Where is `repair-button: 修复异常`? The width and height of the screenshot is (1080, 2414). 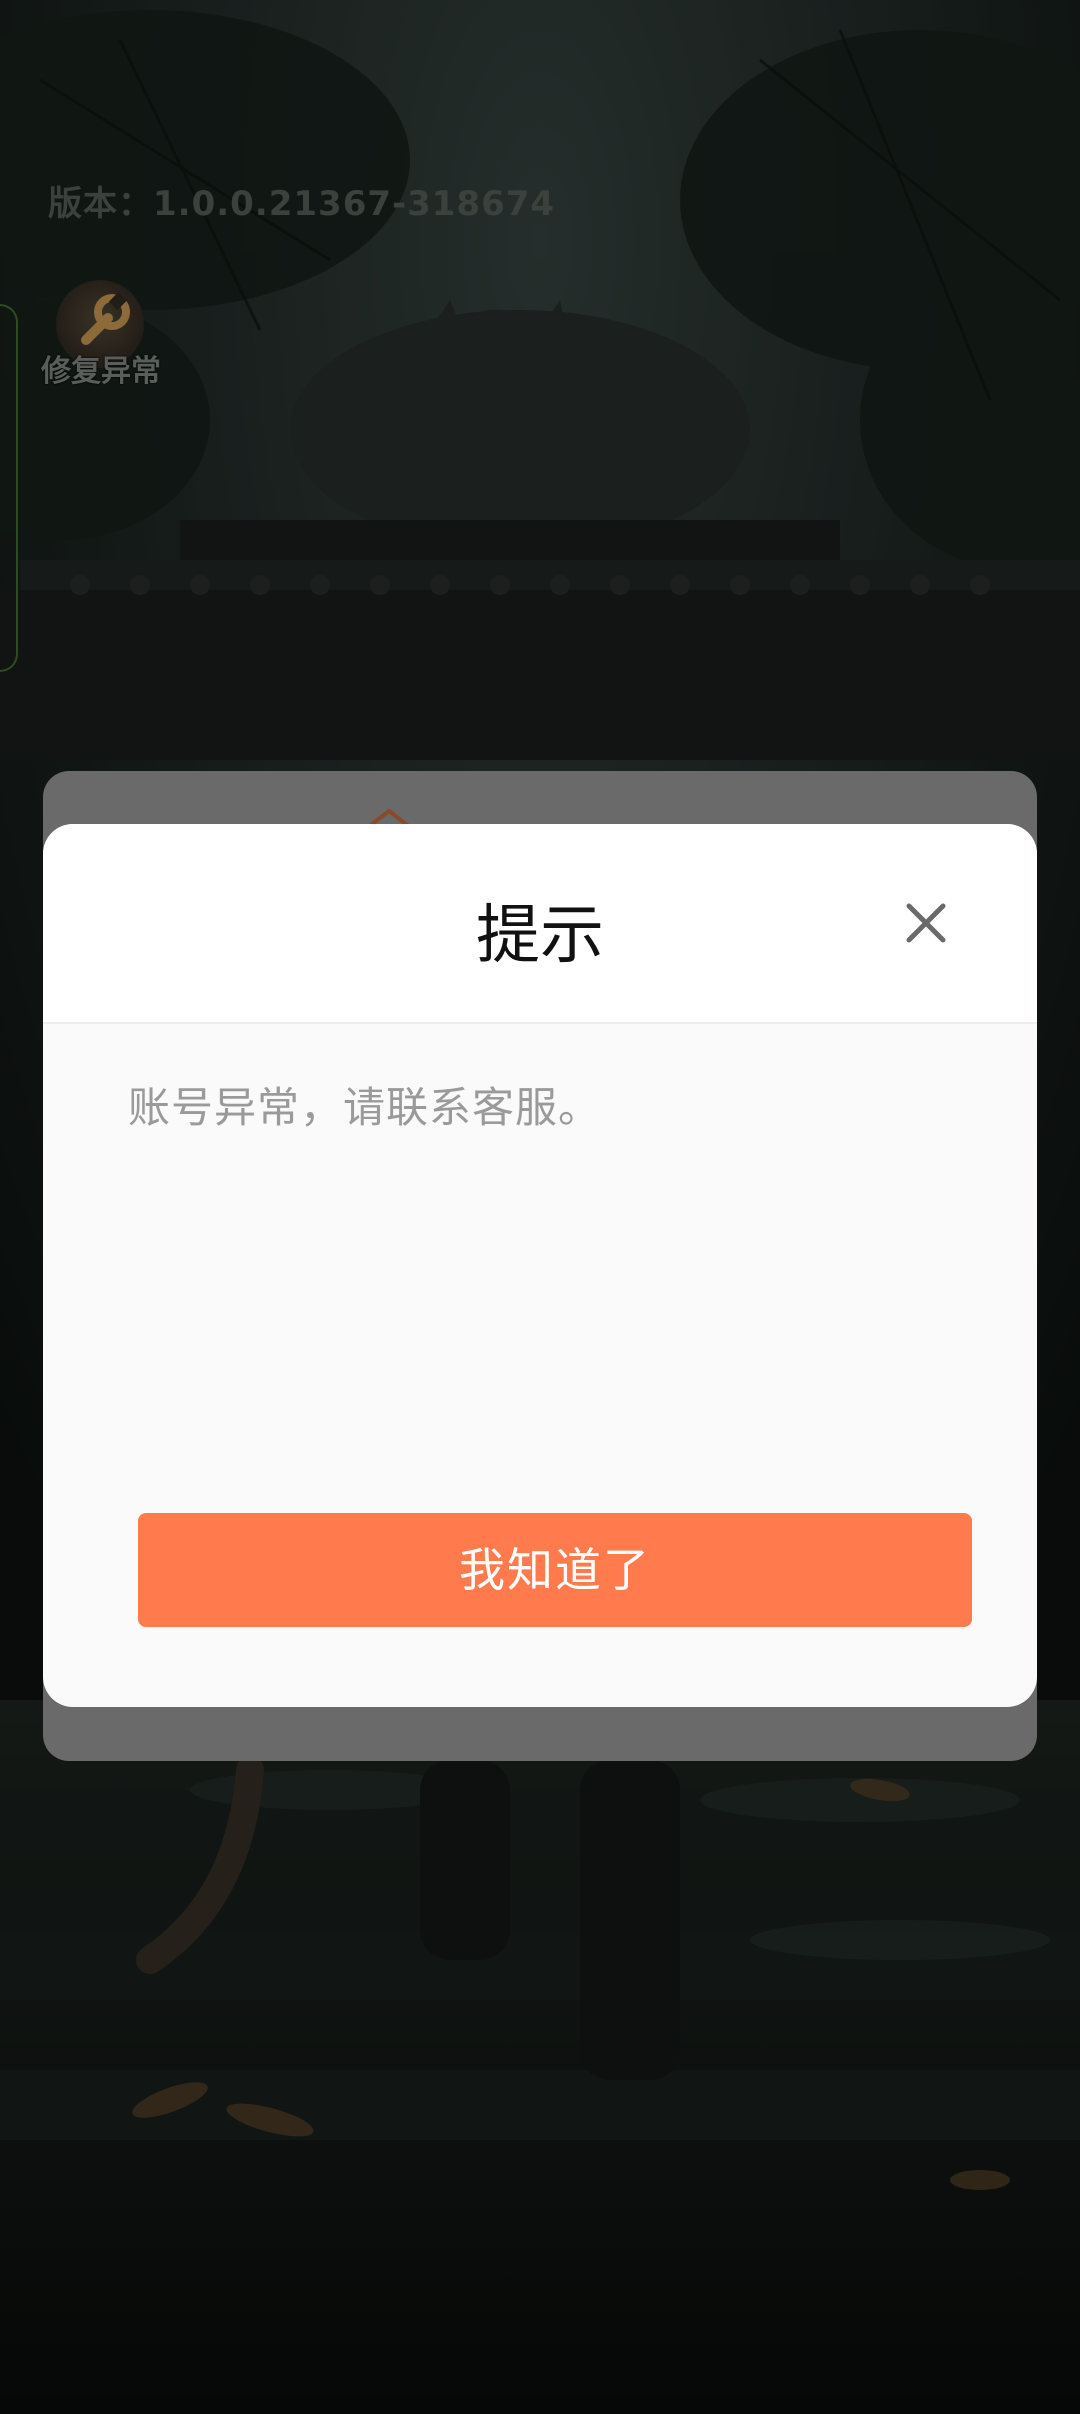 repair-button: 修复异常 is located at coordinates (101, 335).